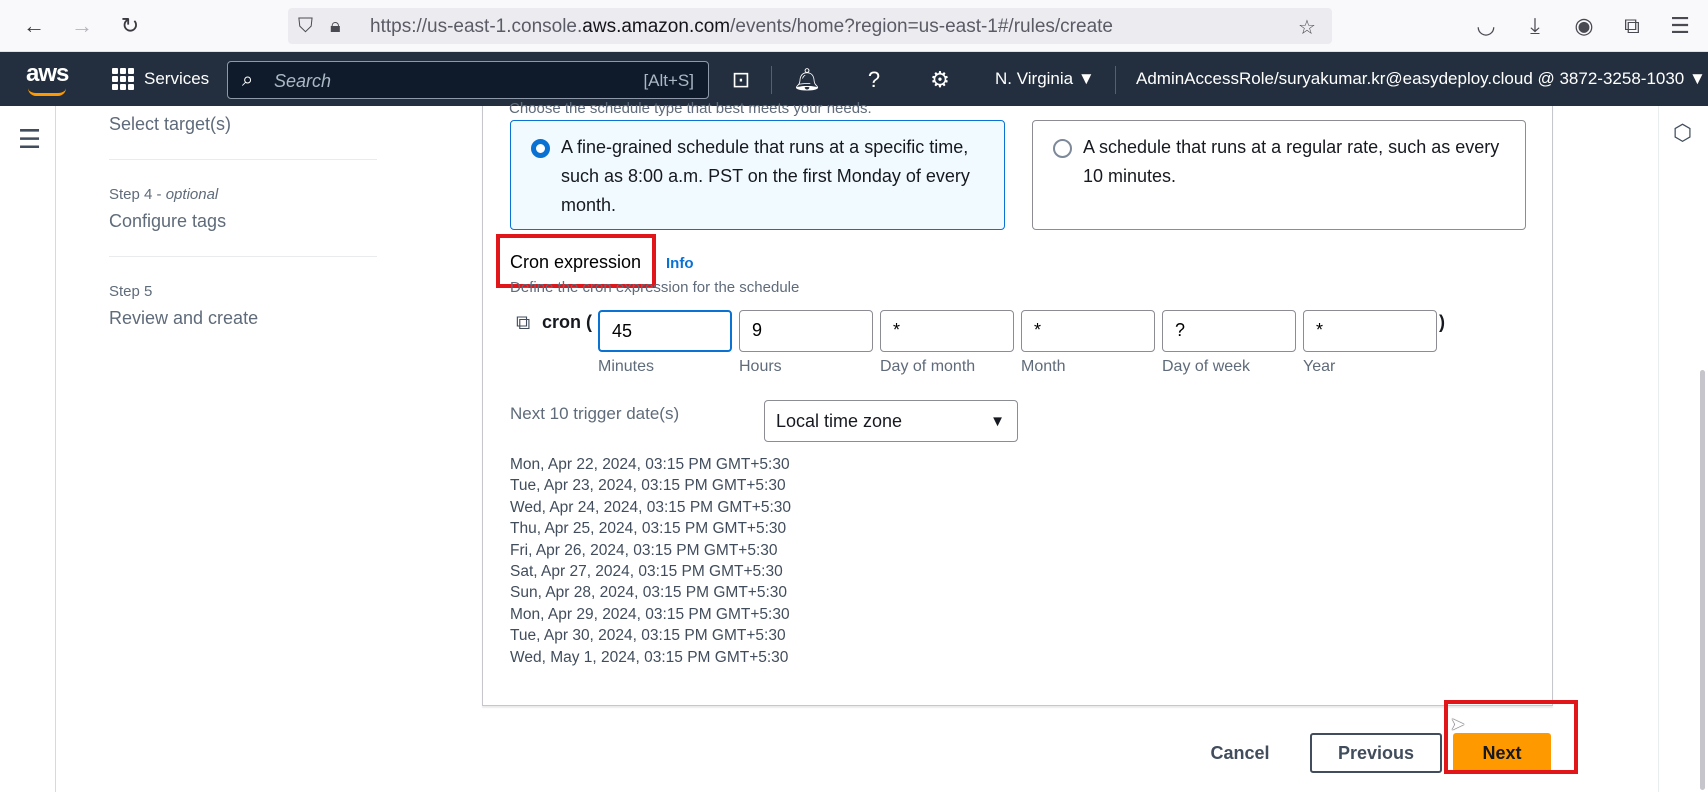 The height and width of the screenshot is (792, 1708). What do you see at coordinates (523, 323) in the screenshot?
I see `copy-icon: ⧉` at bounding box center [523, 323].